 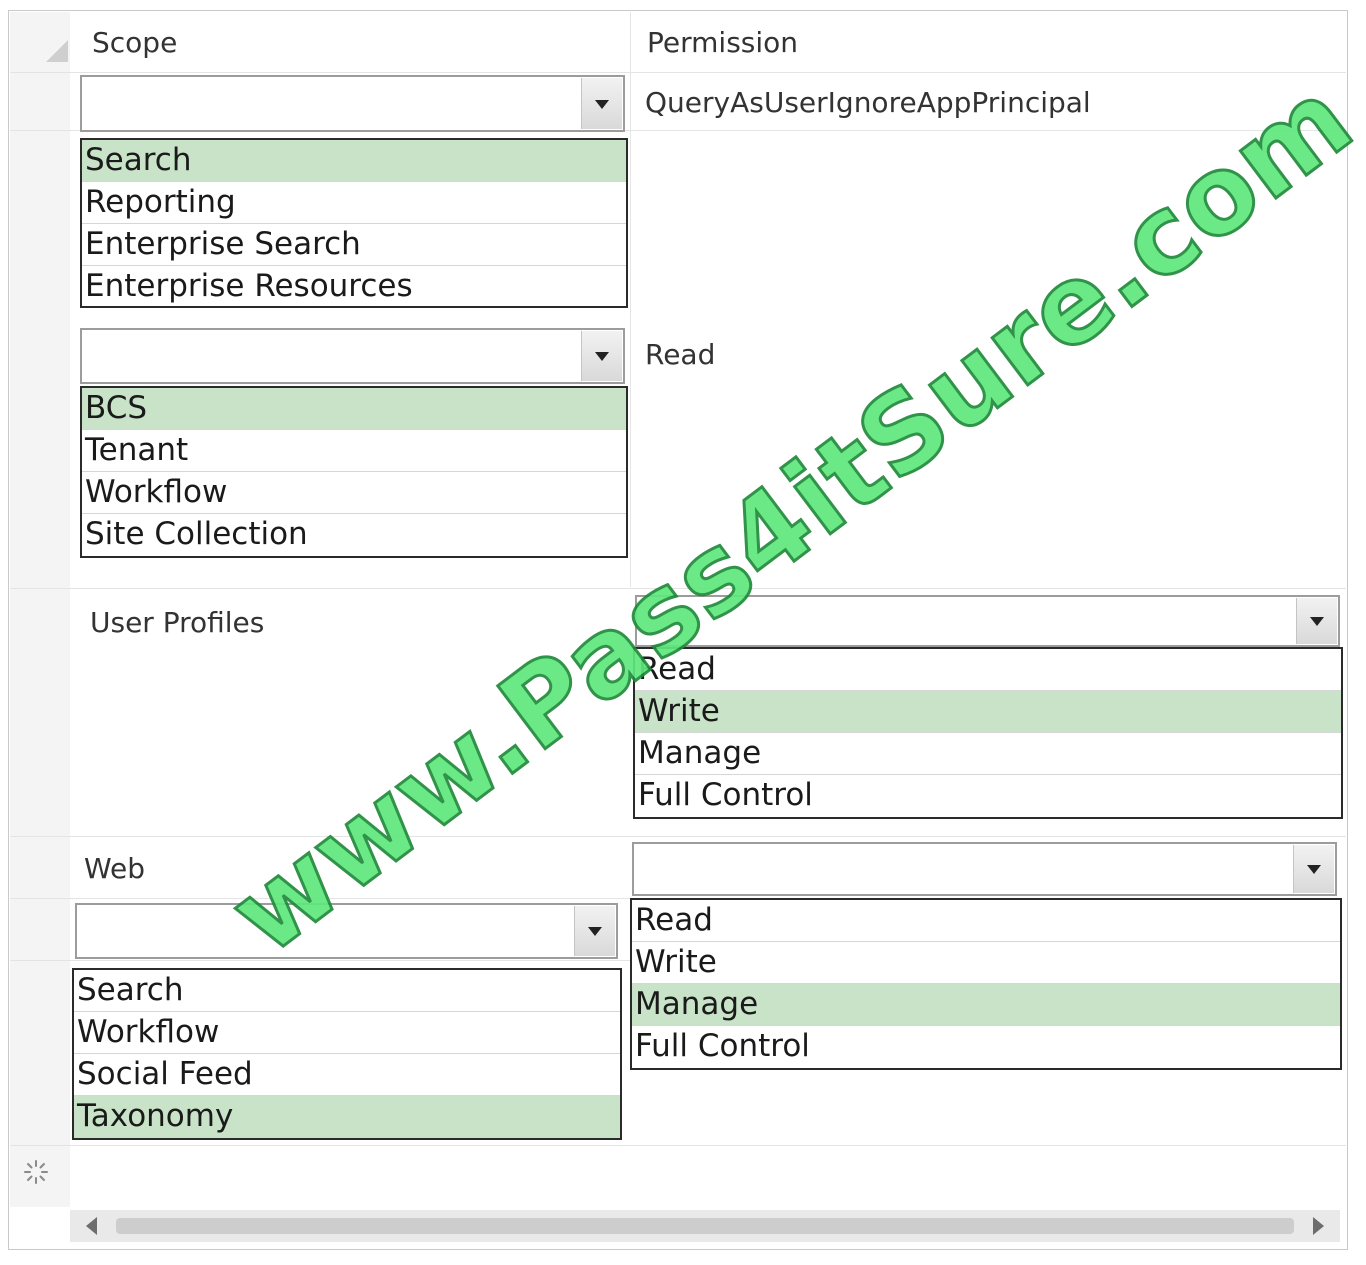 I want to click on header-divider, so click(x=678, y=72).